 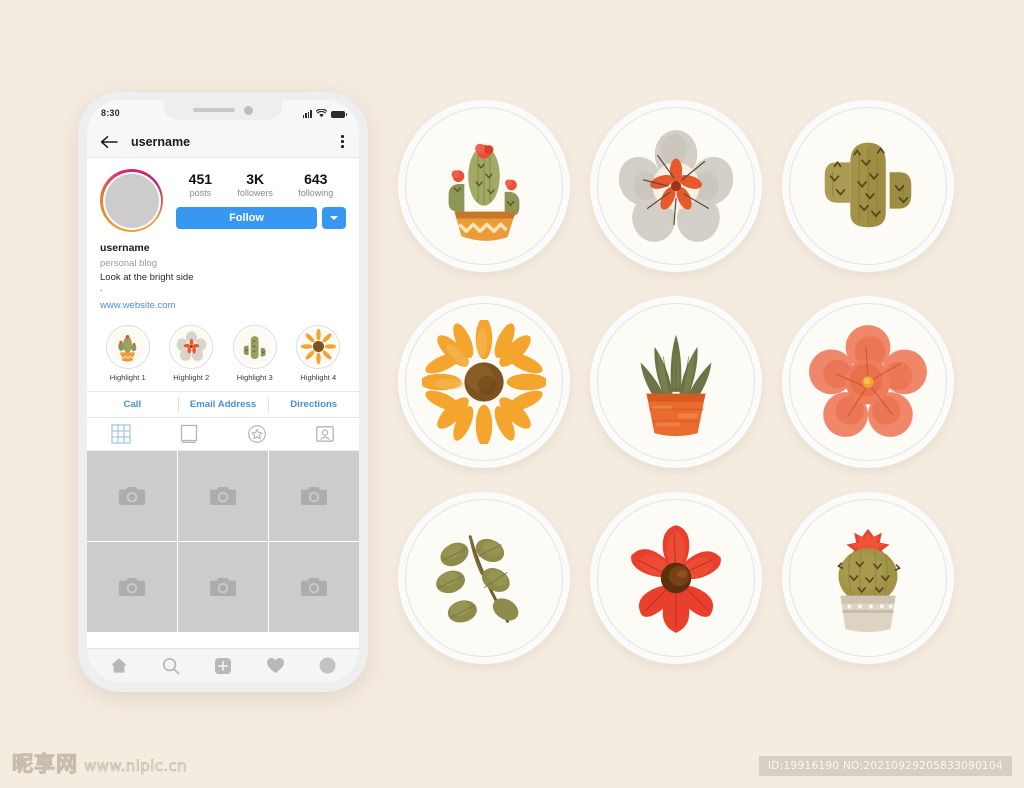 What do you see at coordinates (200, 179) in the screenshot?
I see `stat-posts-value: 451` at bounding box center [200, 179].